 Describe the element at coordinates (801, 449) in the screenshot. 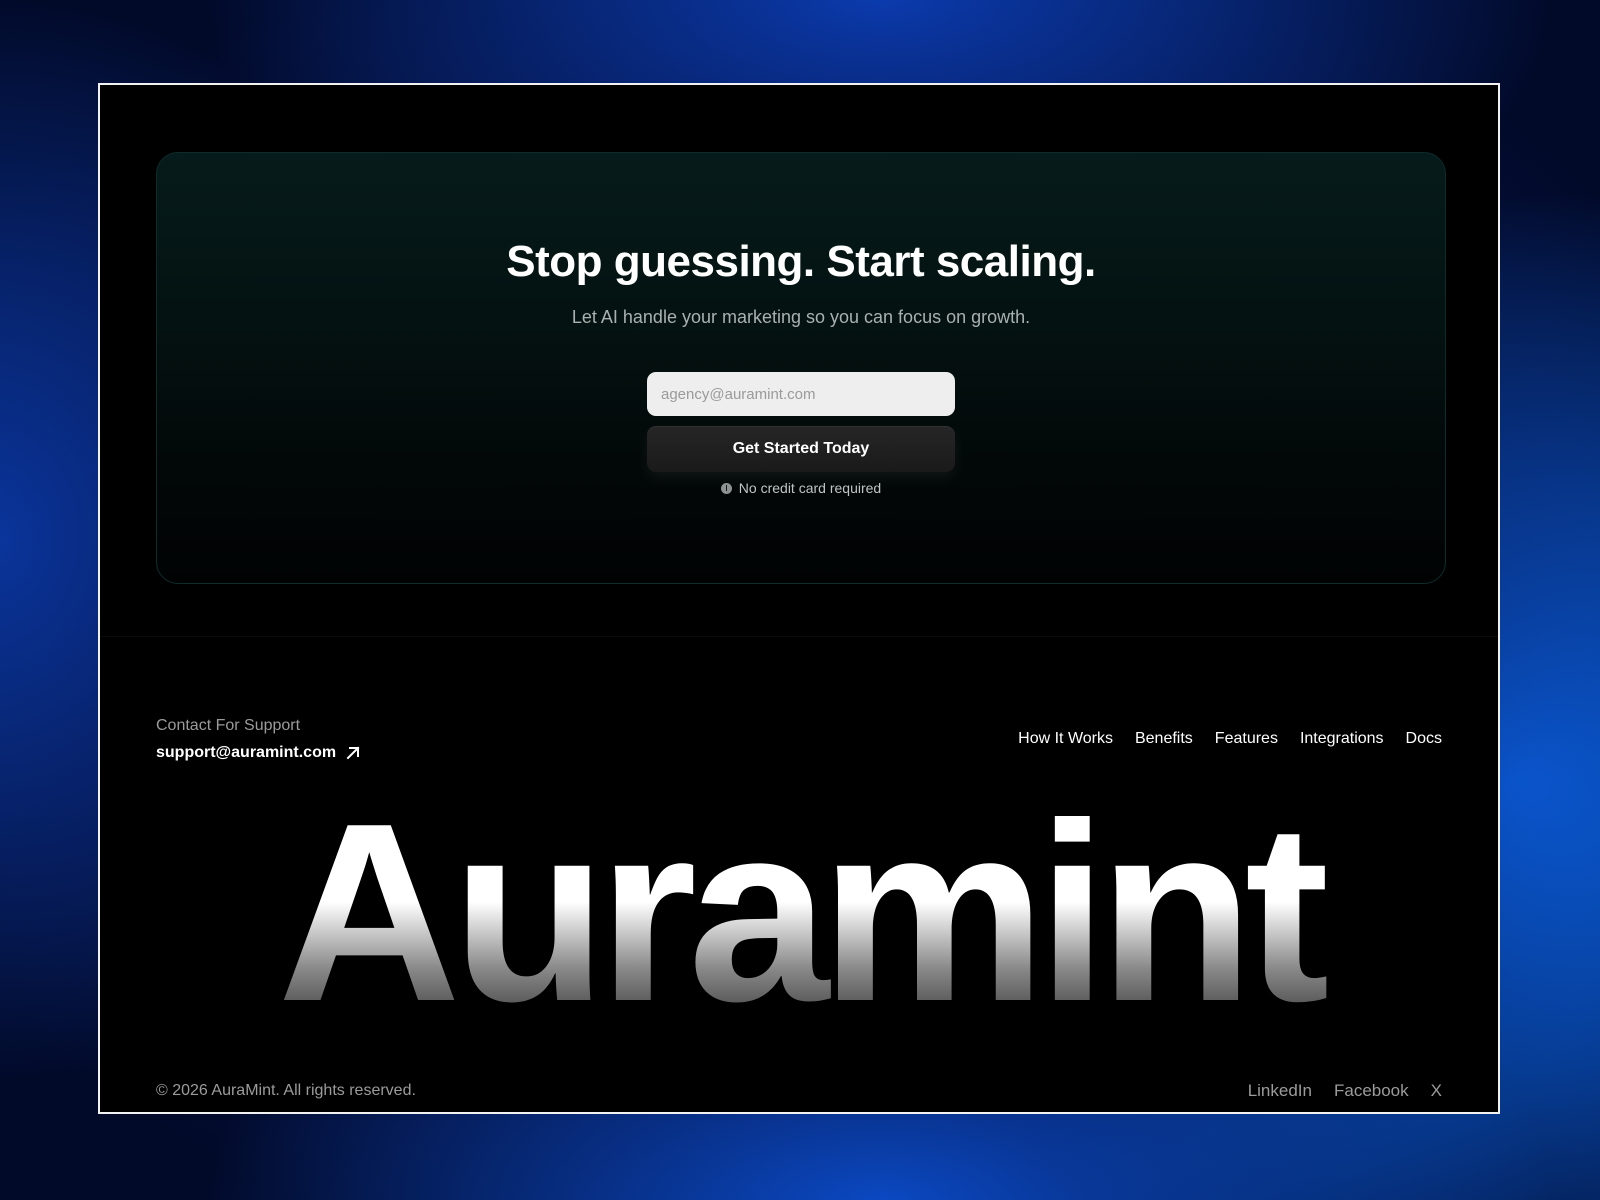

I see `get-started-button: Get Started Today` at that location.